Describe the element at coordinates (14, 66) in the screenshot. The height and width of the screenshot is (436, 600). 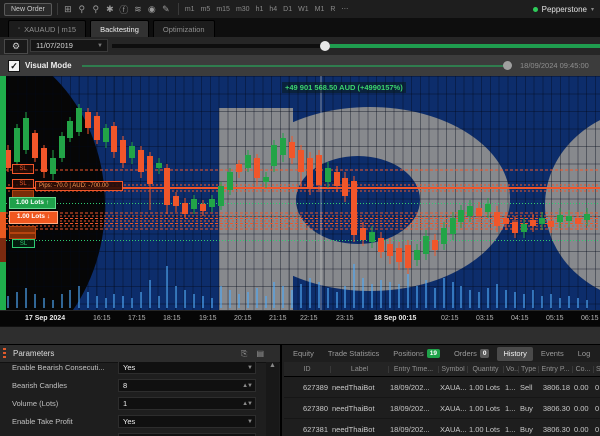
I see `visual-mode-checkbox: ✓` at that location.